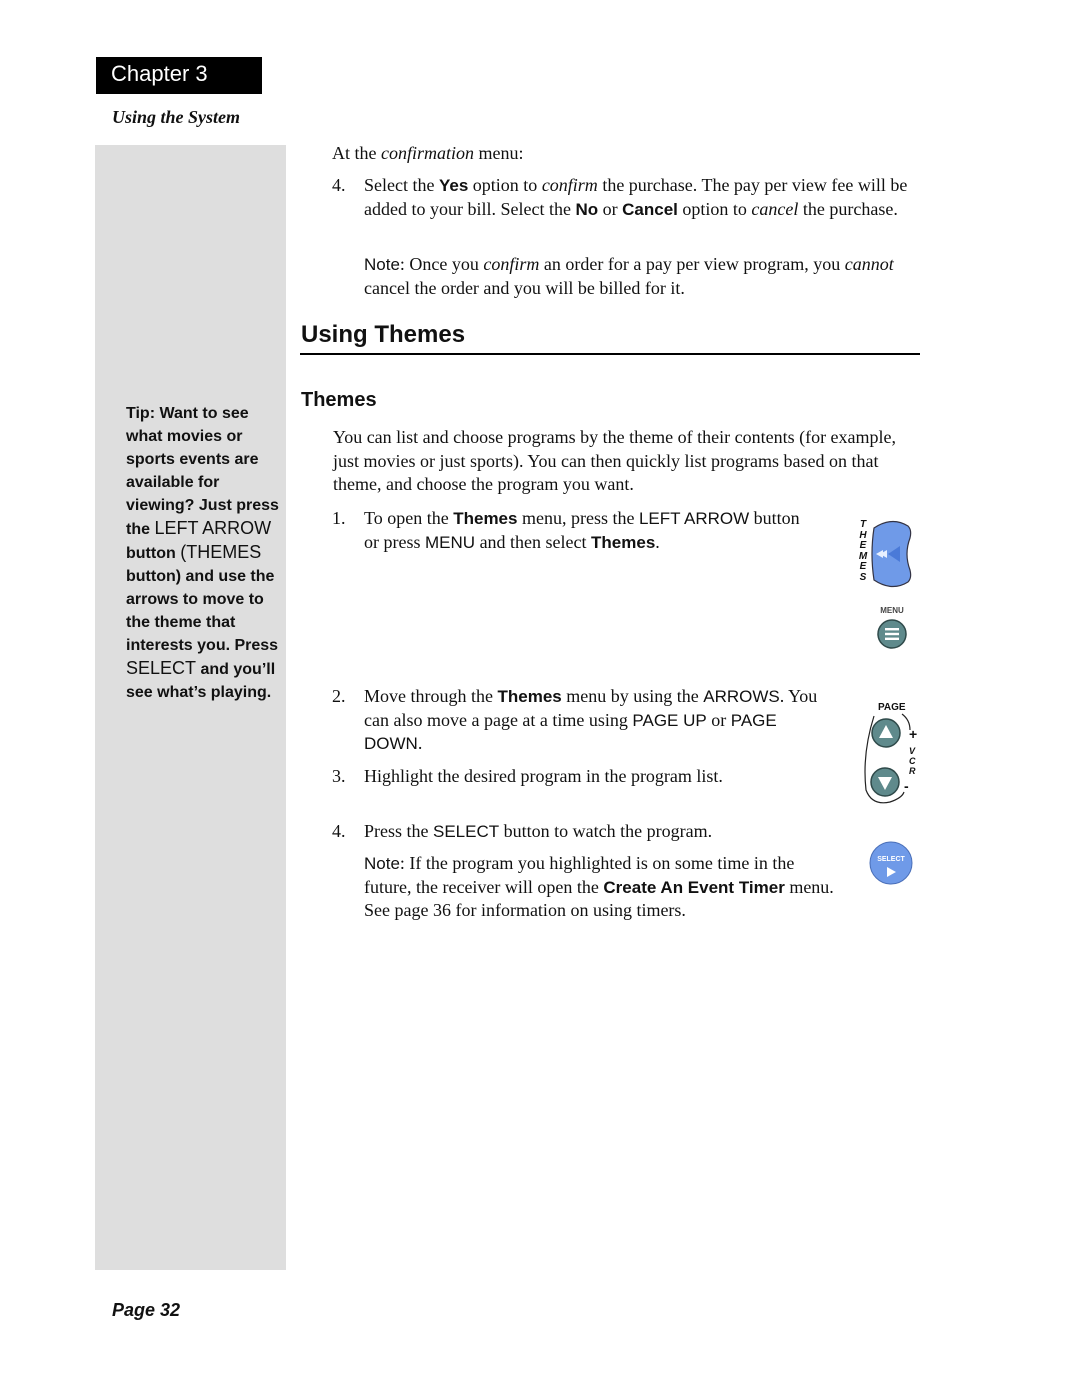 The image size is (1080, 1397). I want to click on minus-label: -, so click(906, 786).